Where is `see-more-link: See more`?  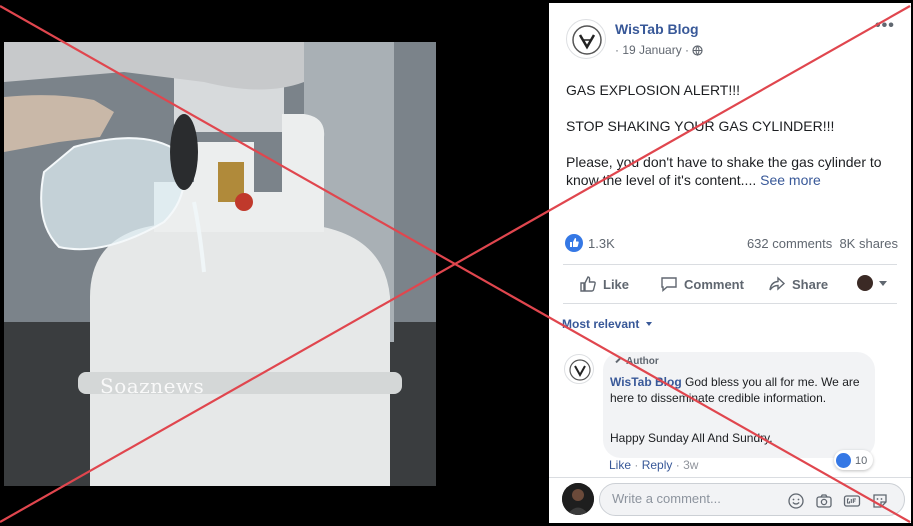
see-more-link: See more is located at coordinates (790, 180).